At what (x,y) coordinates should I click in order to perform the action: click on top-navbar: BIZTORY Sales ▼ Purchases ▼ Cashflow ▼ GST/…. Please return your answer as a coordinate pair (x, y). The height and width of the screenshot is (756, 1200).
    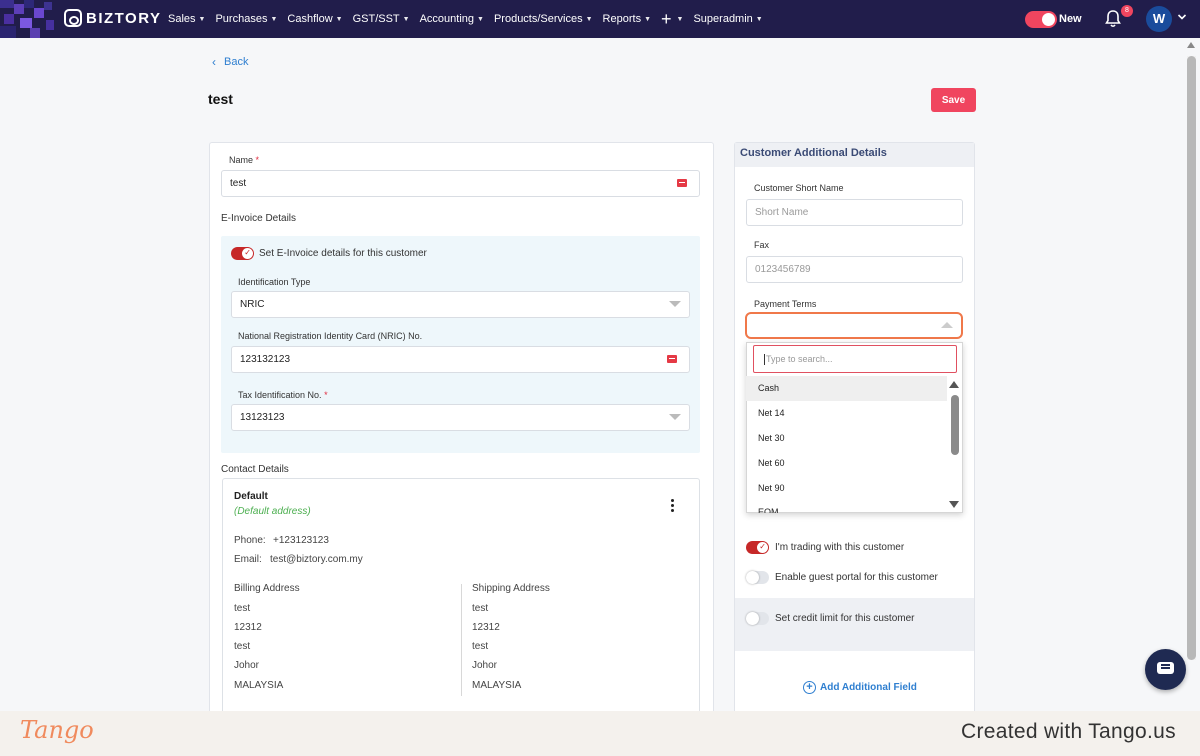
    Looking at the image, I should click on (600, 19).